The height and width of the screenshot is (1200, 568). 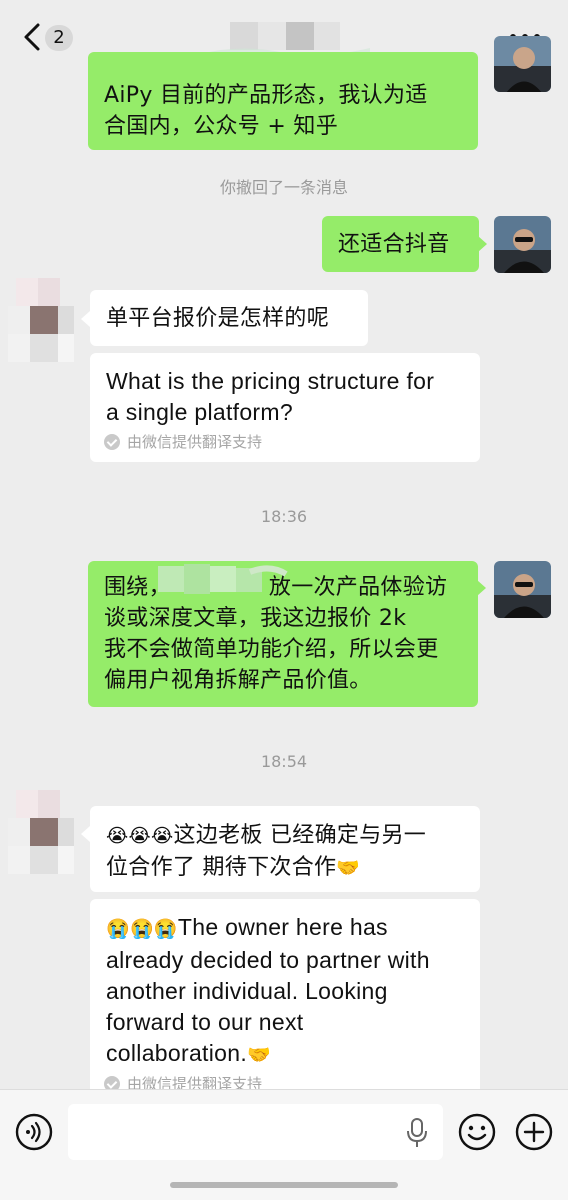 I want to click on emoji-icon, so click(x=477, y=1132).